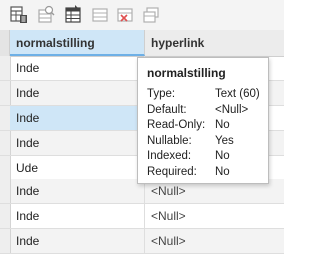 The image size is (320, 254). Describe the element at coordinates (167, 109) in the screenshot. I see `tooltip-key: Default:` at that location.